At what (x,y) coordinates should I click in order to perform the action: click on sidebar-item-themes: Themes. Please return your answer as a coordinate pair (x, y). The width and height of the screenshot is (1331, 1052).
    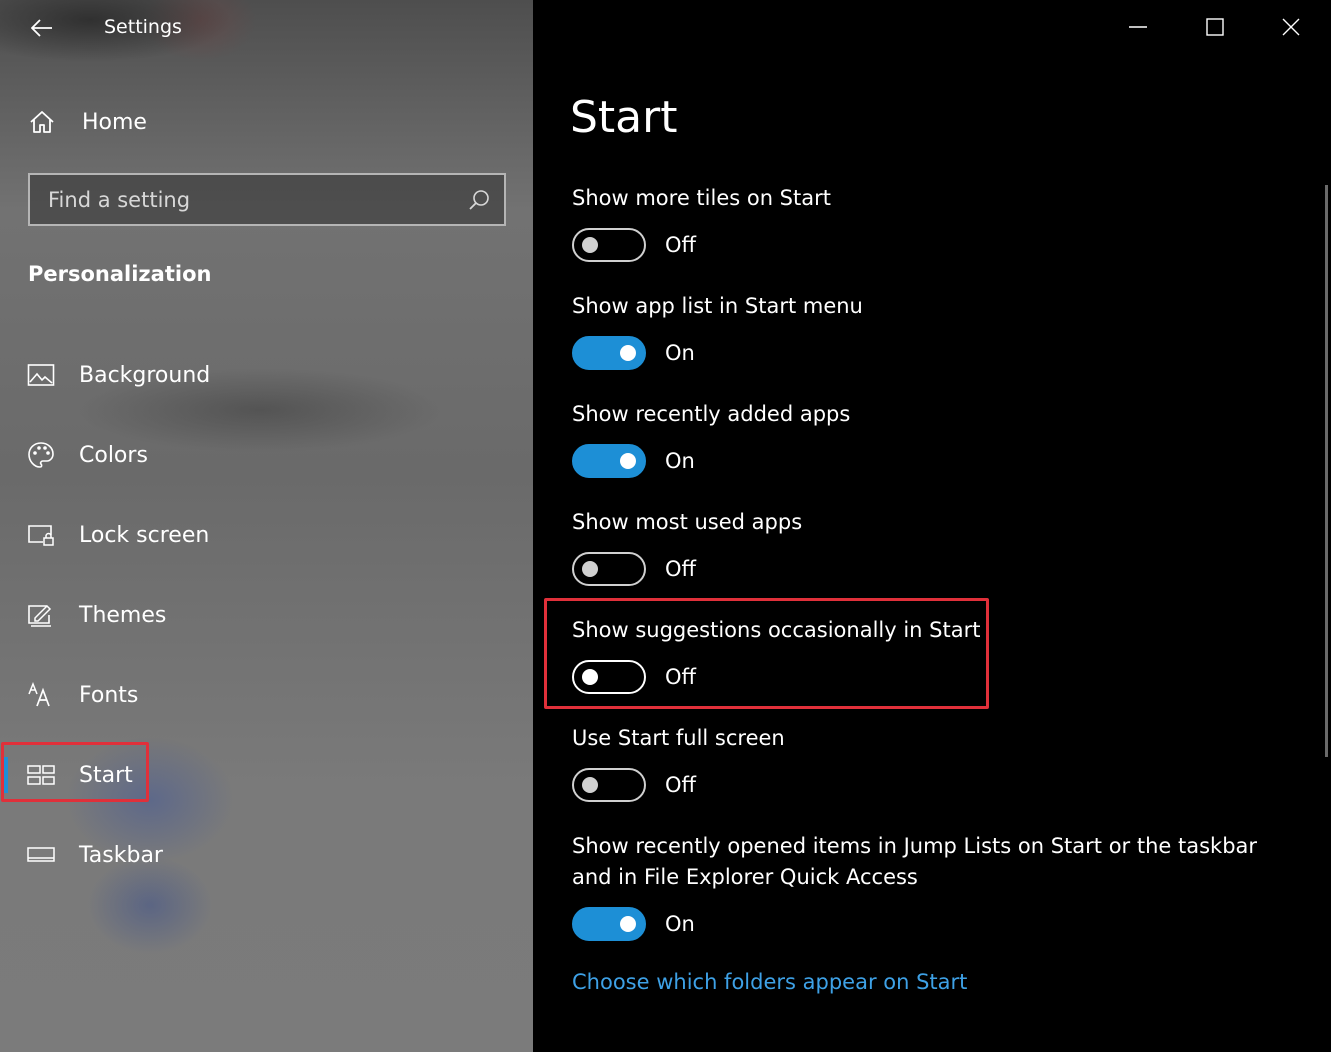
    Looking at the image, I should click on (266, 615).